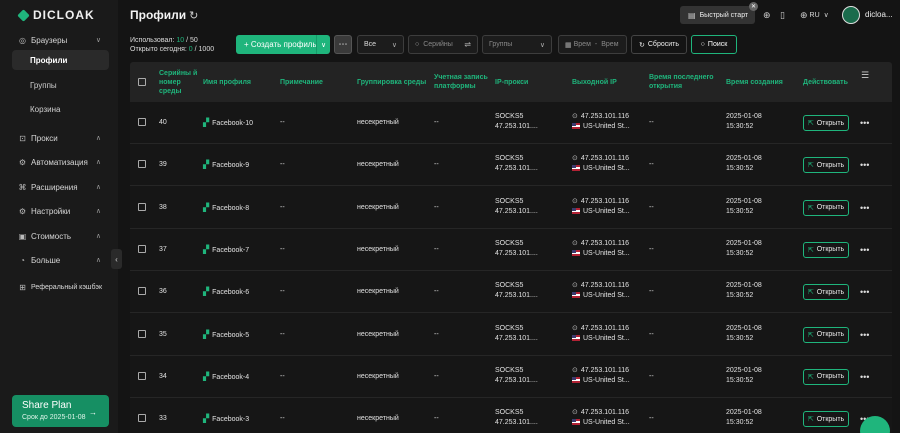 The width and height of the screenshot is (900, 433). Describe the element at coordinates (59, 211) in the screenshot. I see `sidebar-group-settings: ⚙ Настройки ∧` at that location.